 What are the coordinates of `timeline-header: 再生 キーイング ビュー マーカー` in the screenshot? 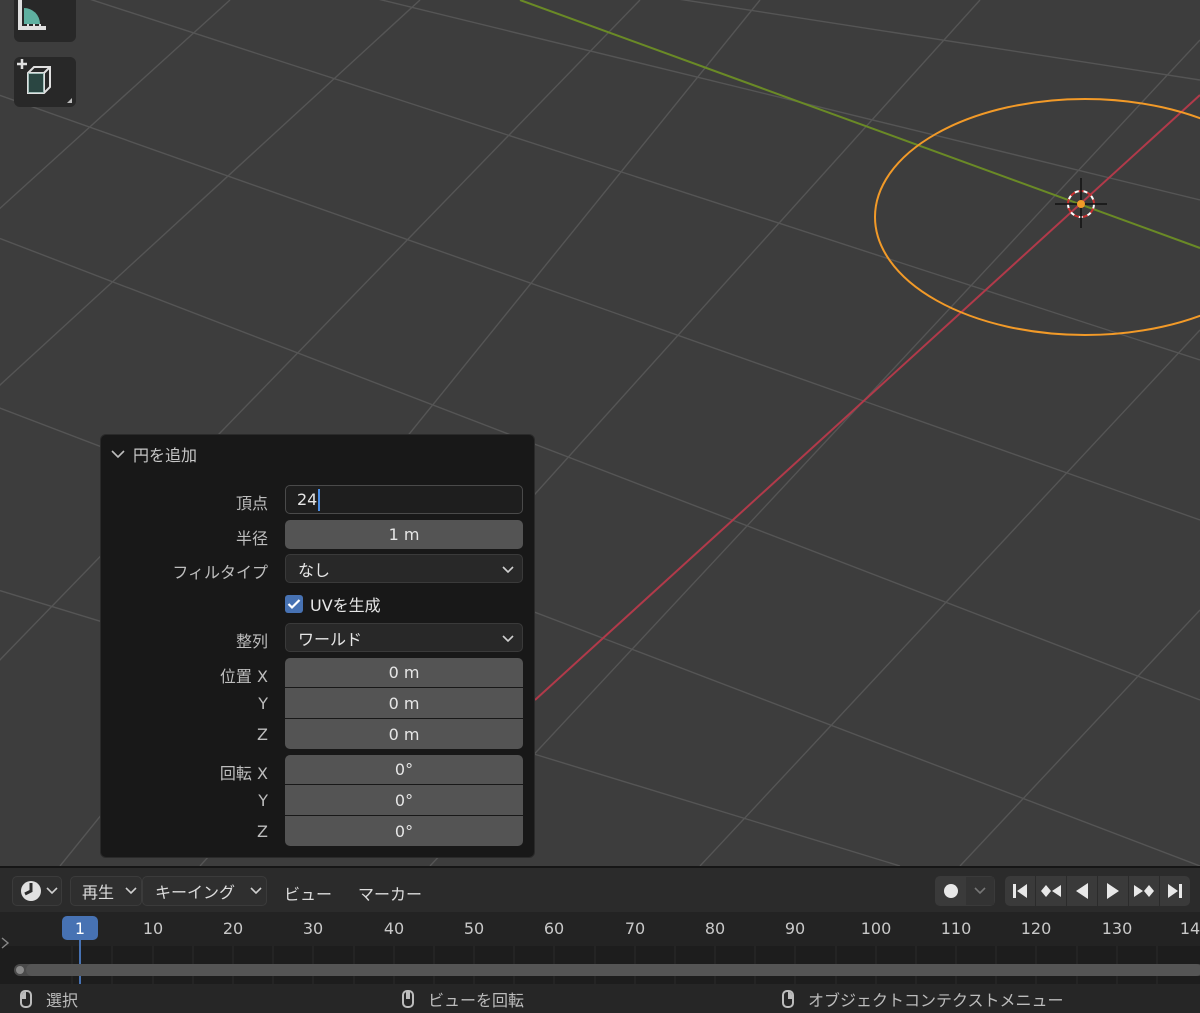 It's located at (600, 889).